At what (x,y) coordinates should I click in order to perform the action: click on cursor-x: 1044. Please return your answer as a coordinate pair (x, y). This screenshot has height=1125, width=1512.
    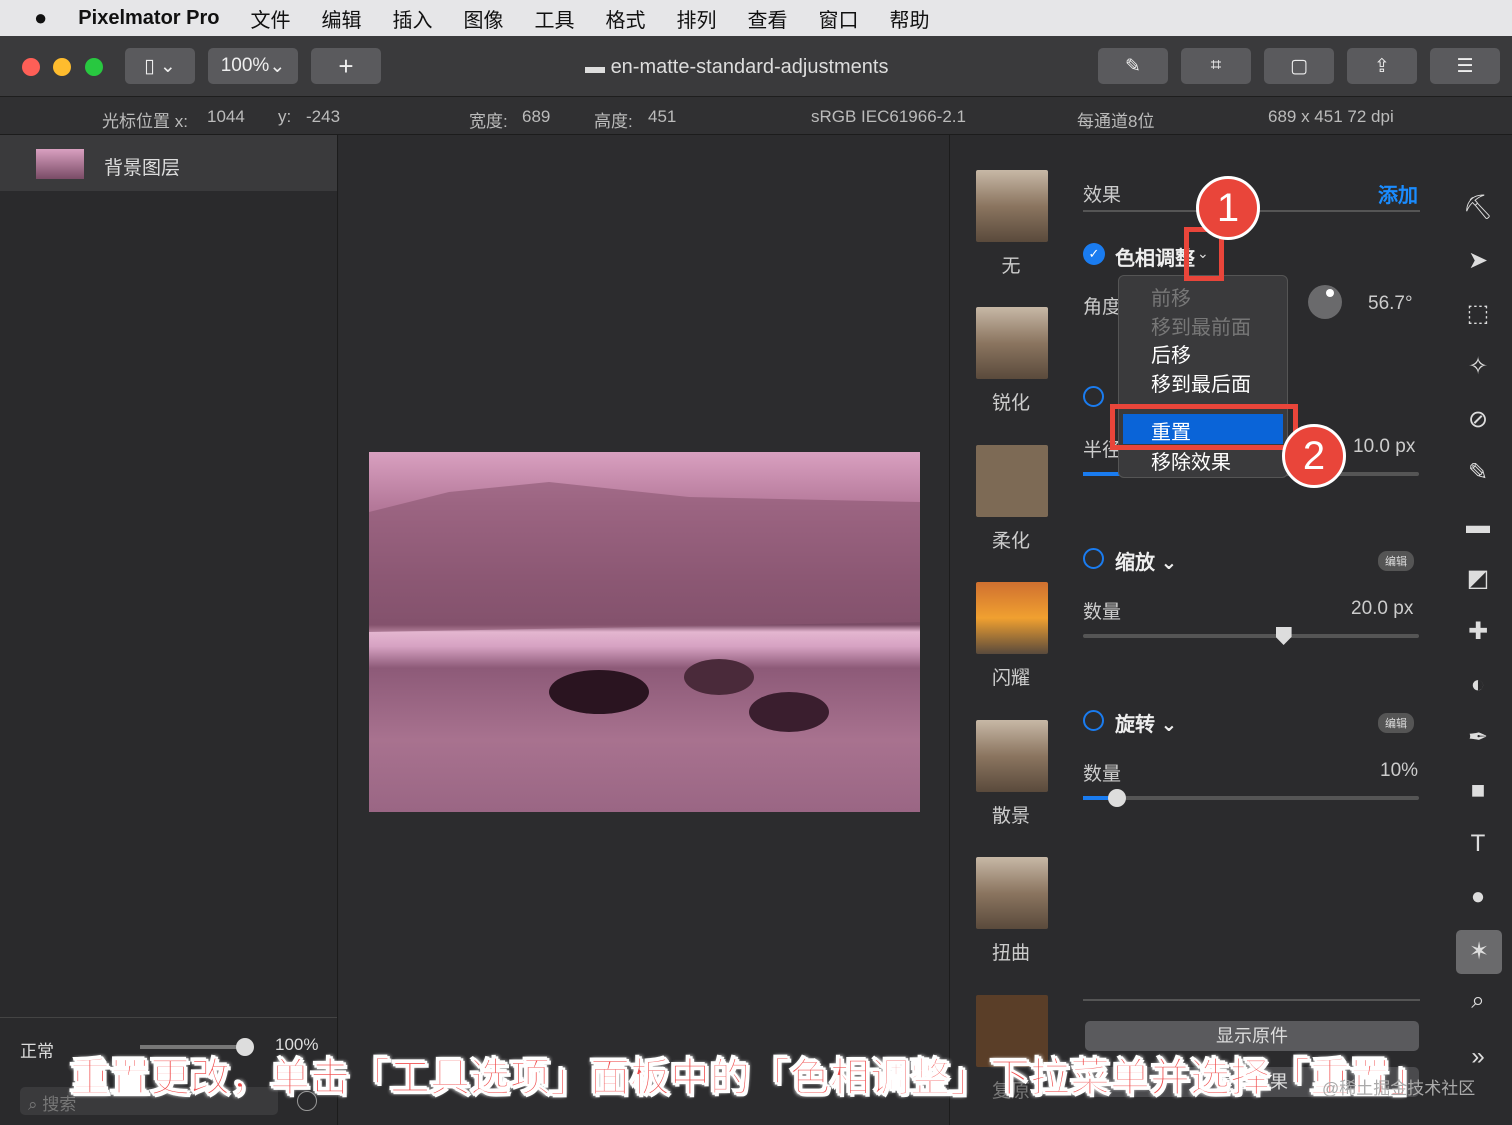
    Looking at the image, I should click on (226, 116).